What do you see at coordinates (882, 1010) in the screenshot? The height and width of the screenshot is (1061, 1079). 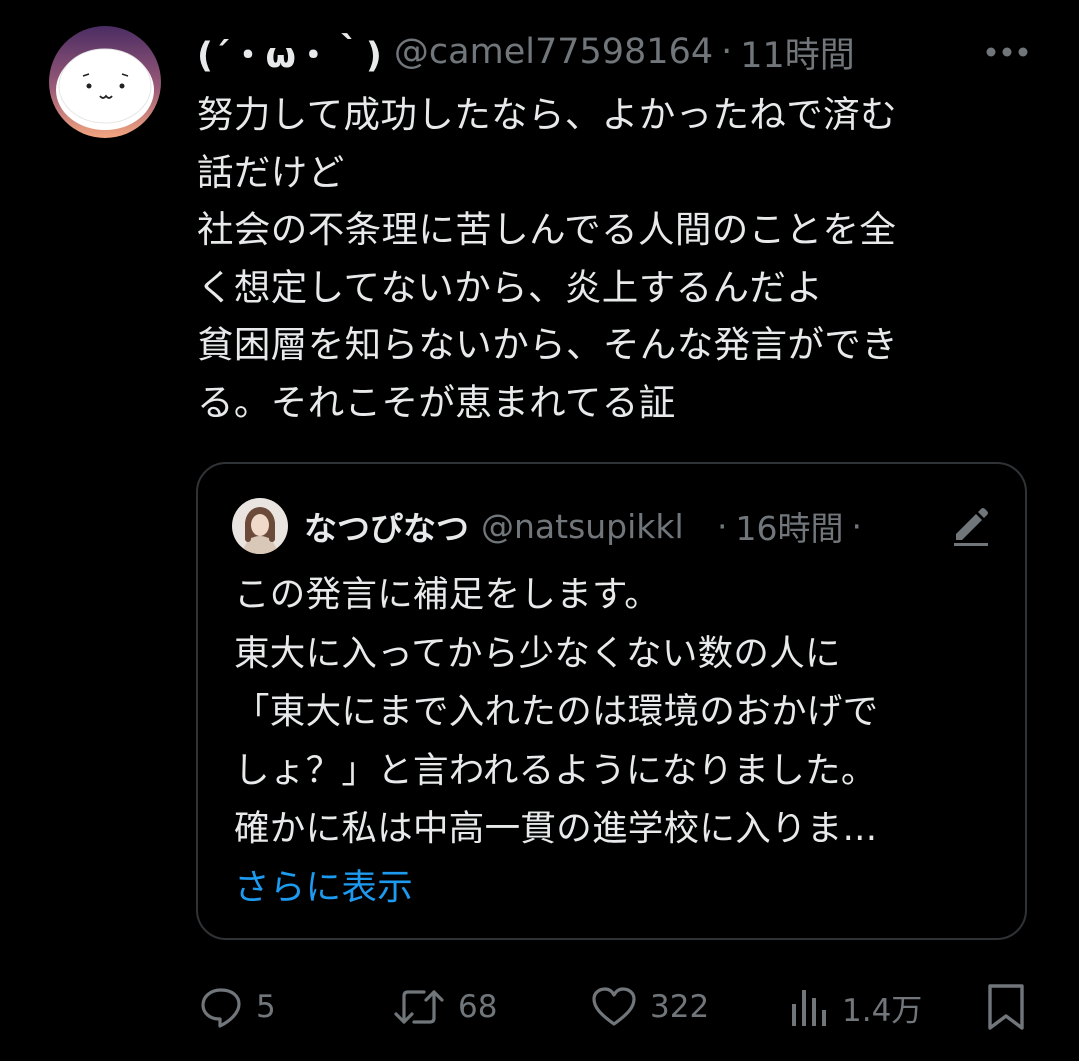 I see `view-count: 1.4万` at bounding box center [882, 1010].